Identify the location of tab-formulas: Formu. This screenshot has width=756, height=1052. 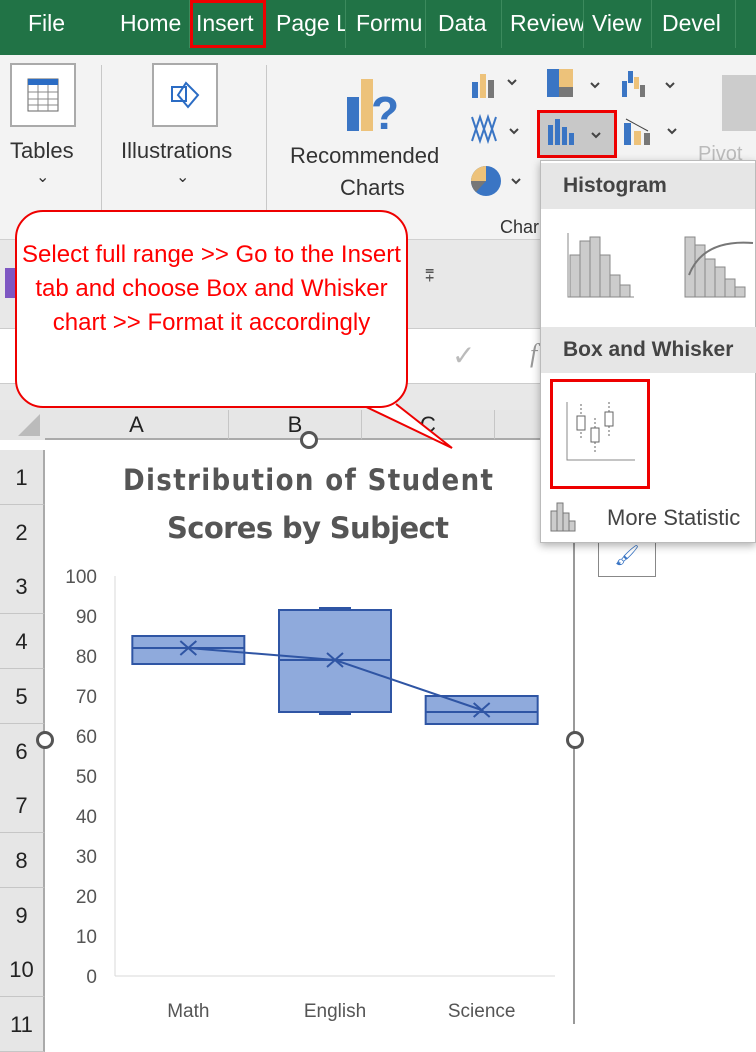
(388, 24).